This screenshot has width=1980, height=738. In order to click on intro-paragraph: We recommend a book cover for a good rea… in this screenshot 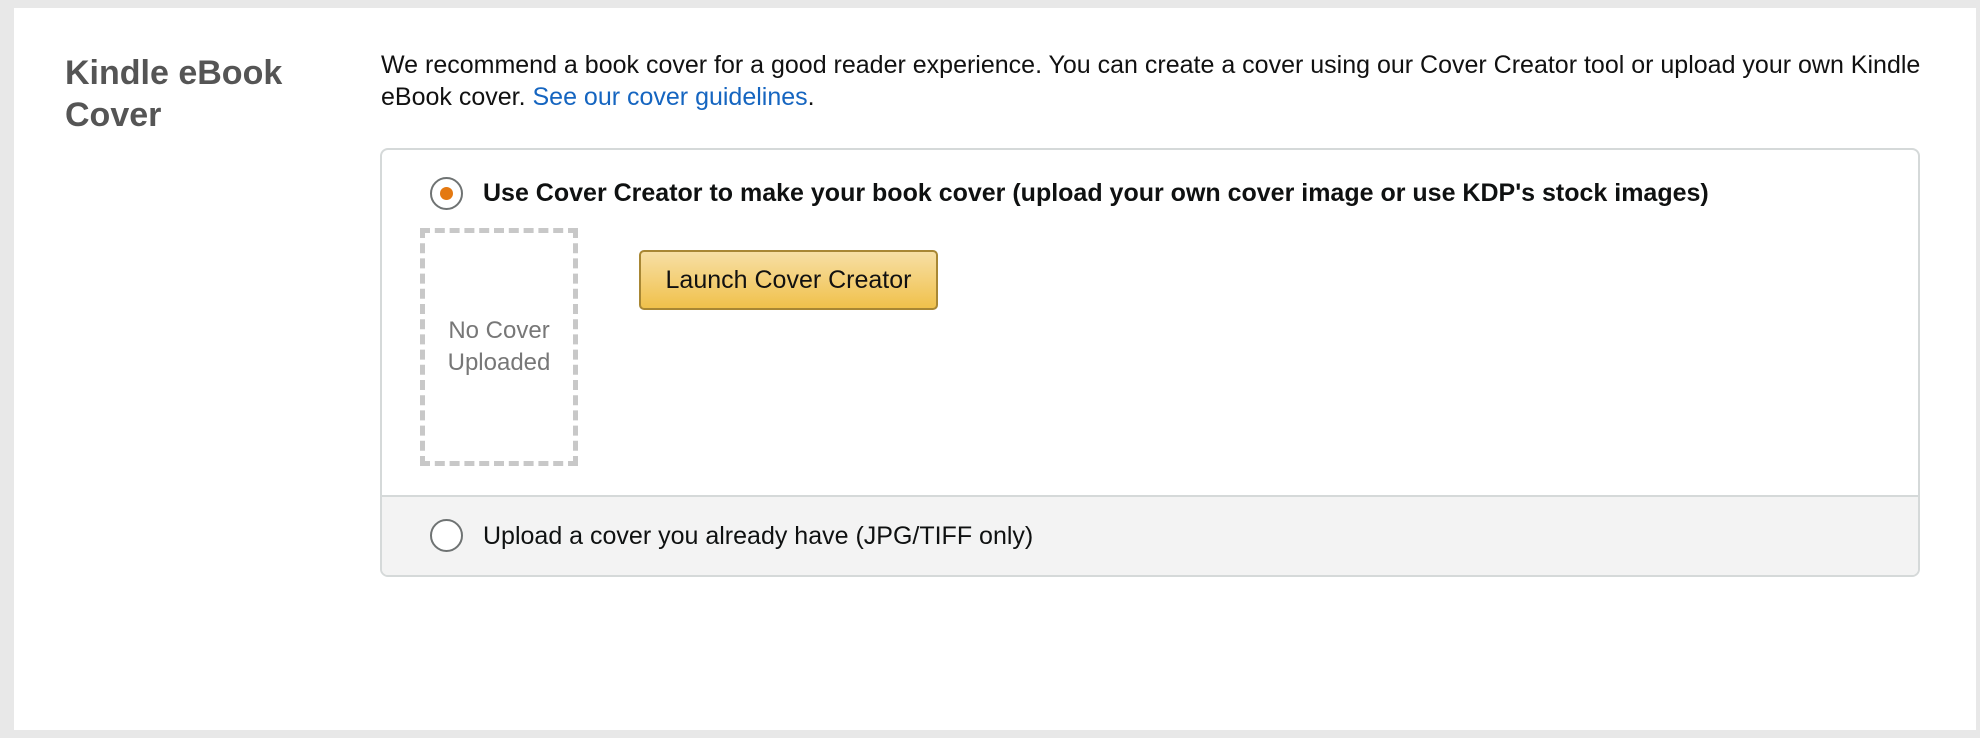, I will do `click(1161, 81)`.